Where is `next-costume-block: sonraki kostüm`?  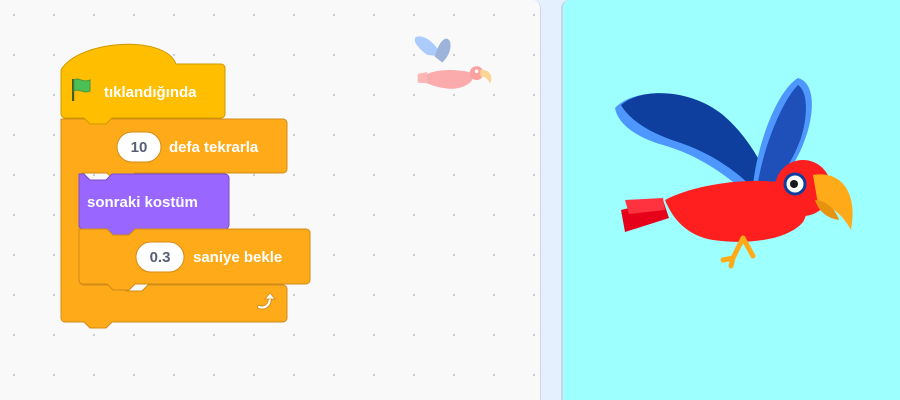
next-costume-block: sonraki kostüm is located at coordinates (154, 204).